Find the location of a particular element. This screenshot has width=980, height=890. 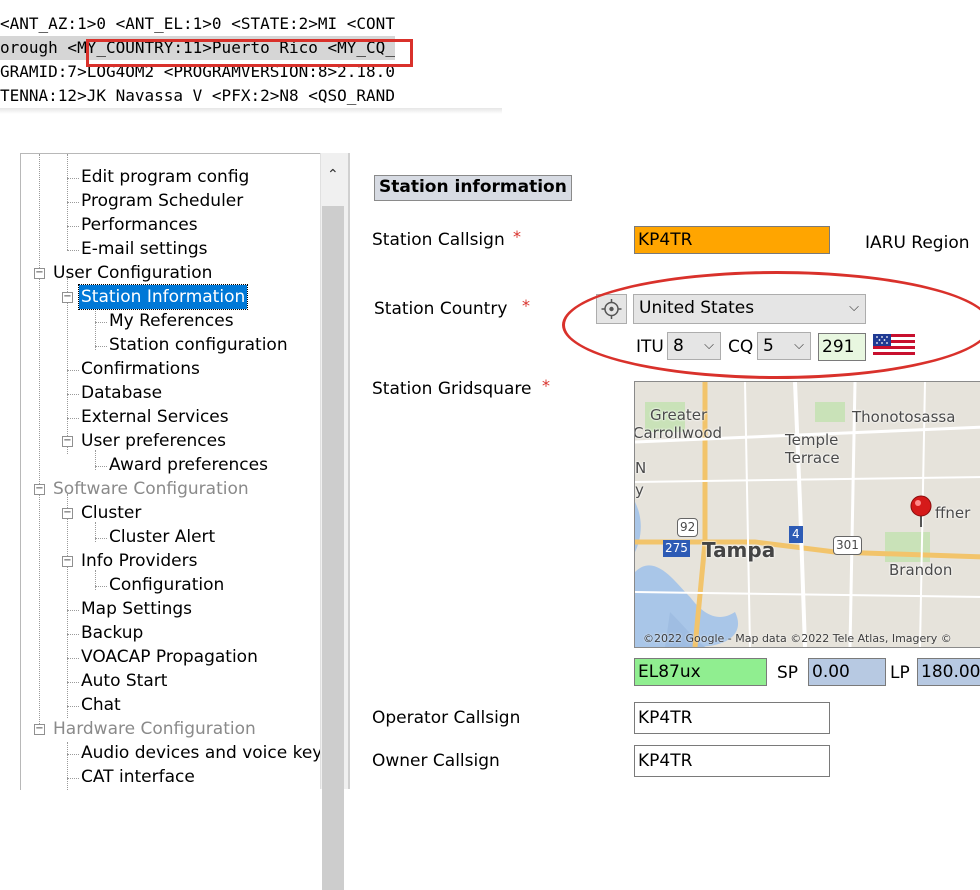

sp-label: SP is located at coordinates (788, 673).